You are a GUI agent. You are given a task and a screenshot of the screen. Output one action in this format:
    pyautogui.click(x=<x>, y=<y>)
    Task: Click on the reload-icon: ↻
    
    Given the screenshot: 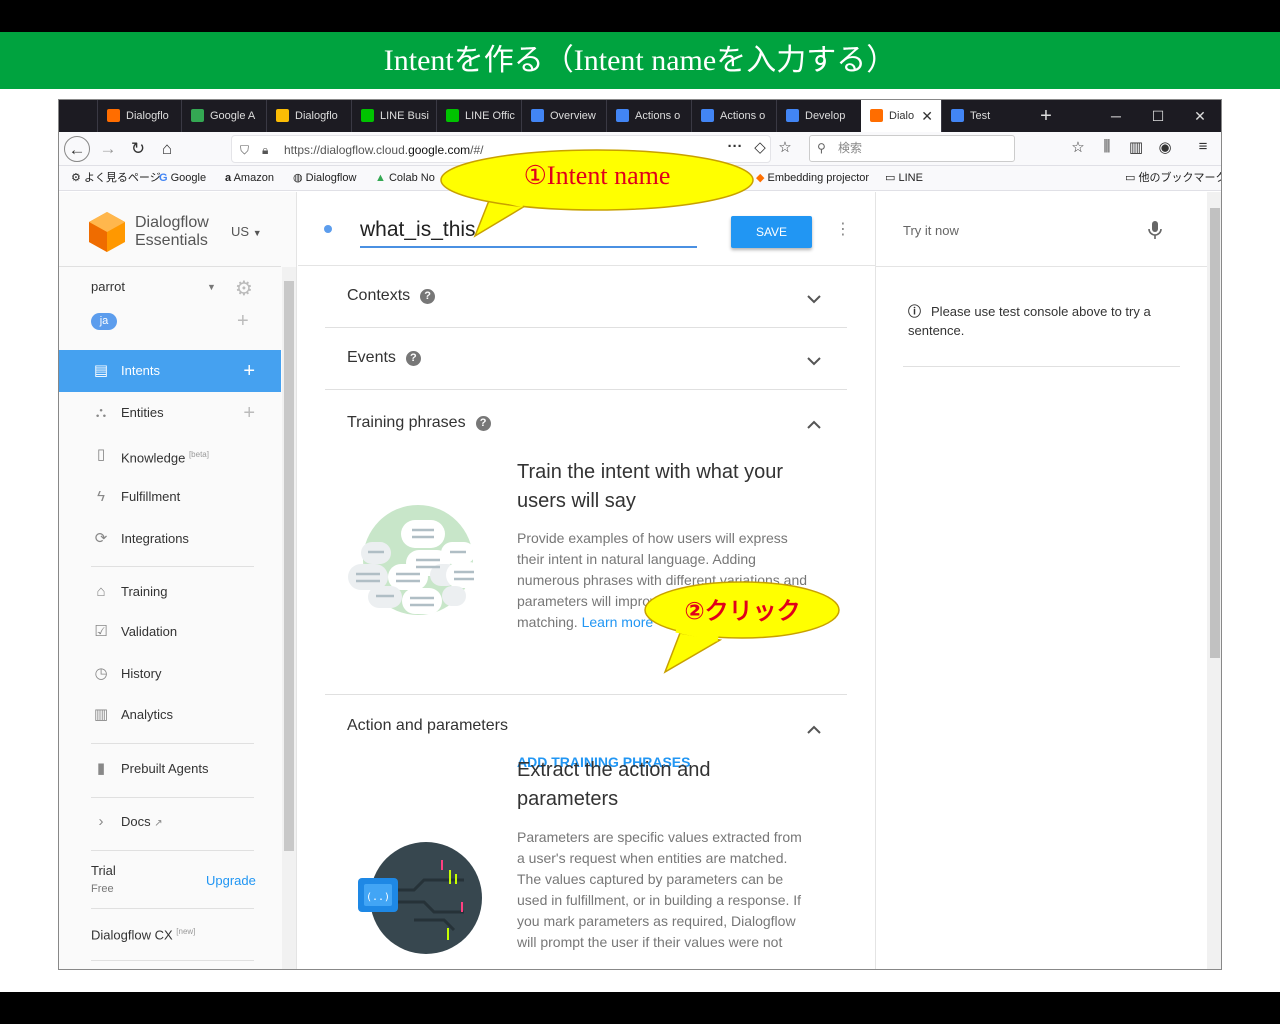 What is the action you would take?
    pyautogui.click(x=138, y=148)
    